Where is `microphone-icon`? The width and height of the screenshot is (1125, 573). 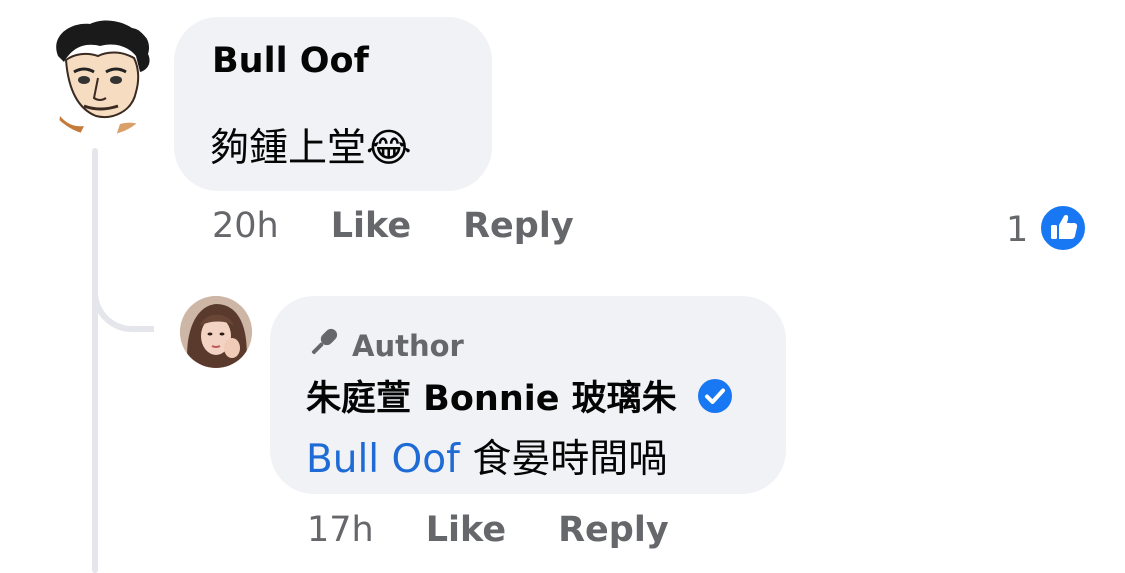 microphone-icon is located at coordinates (324, 345).